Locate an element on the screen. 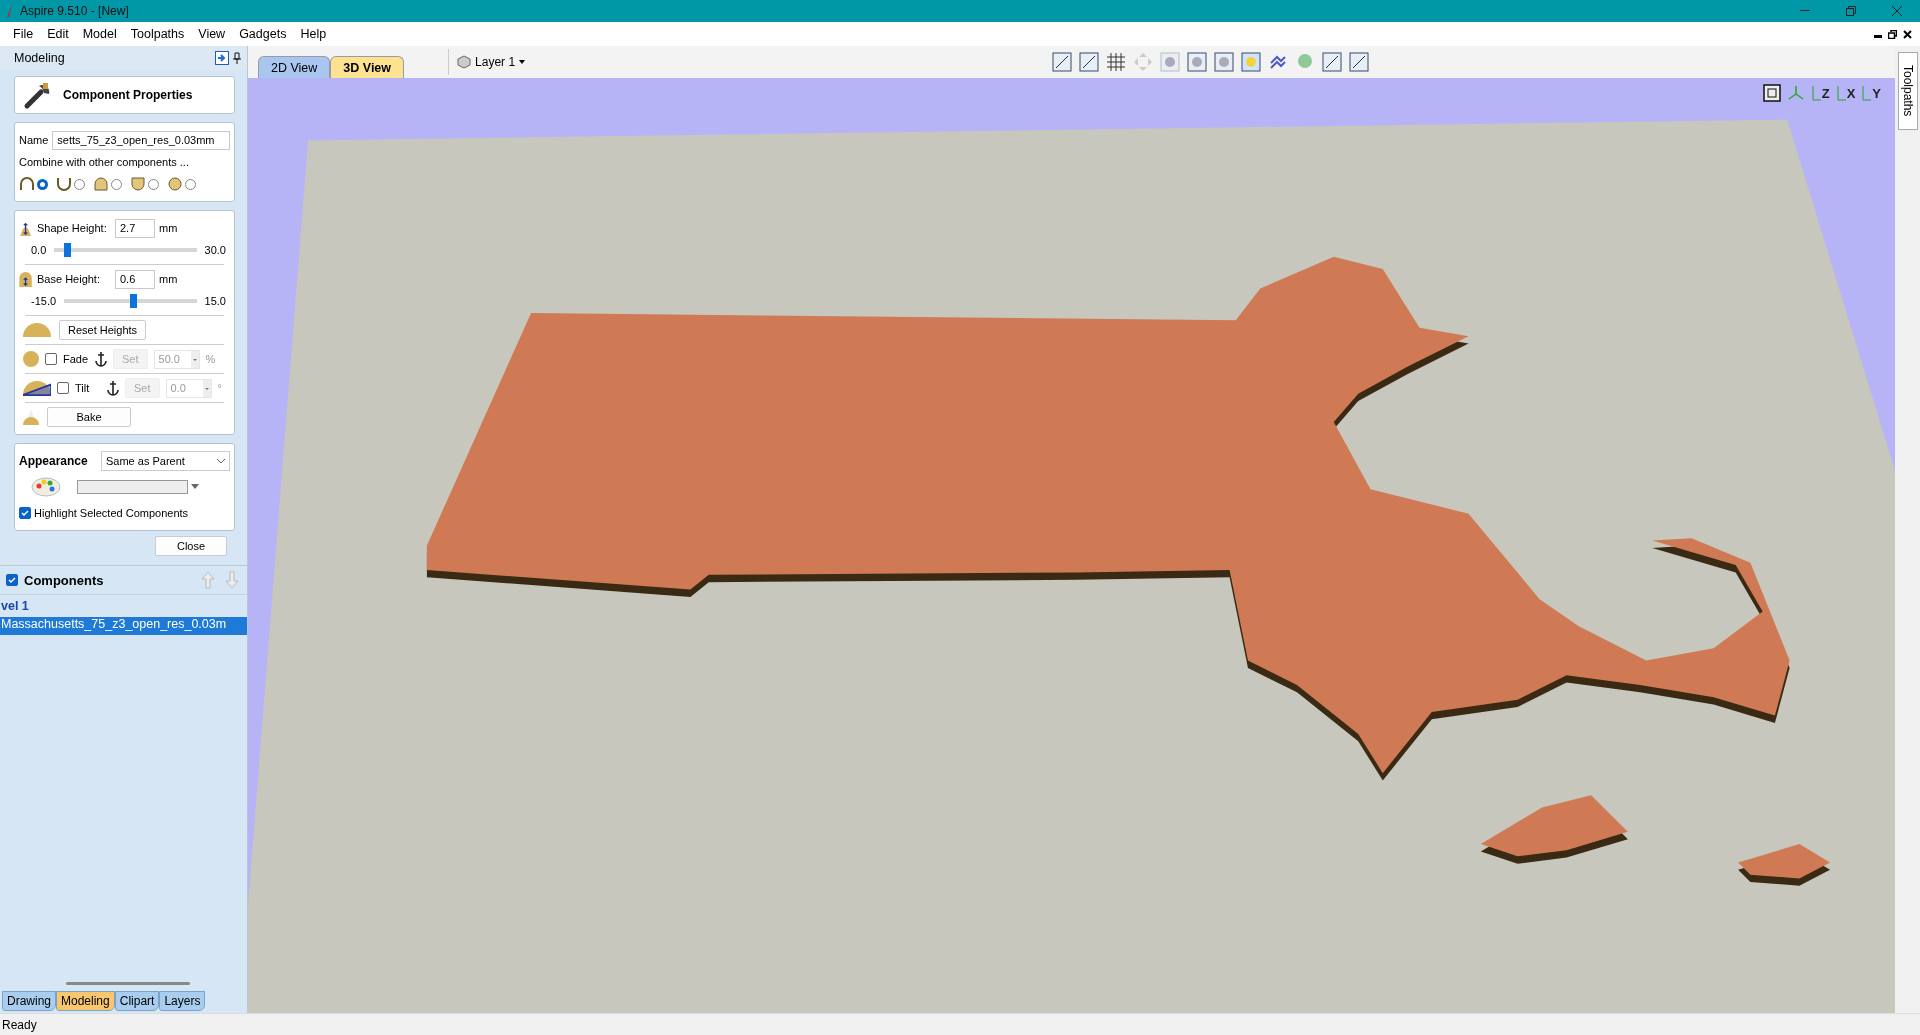  close-panel-button: Close is located at coordinates (191, 546).